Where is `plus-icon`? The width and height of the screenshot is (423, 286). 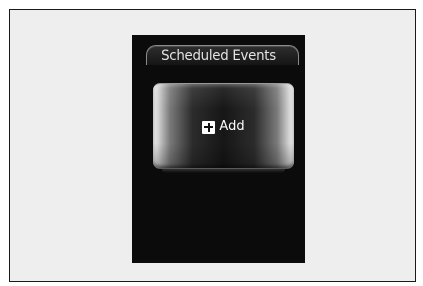 plus-icon is located at coordinates (209, 127).